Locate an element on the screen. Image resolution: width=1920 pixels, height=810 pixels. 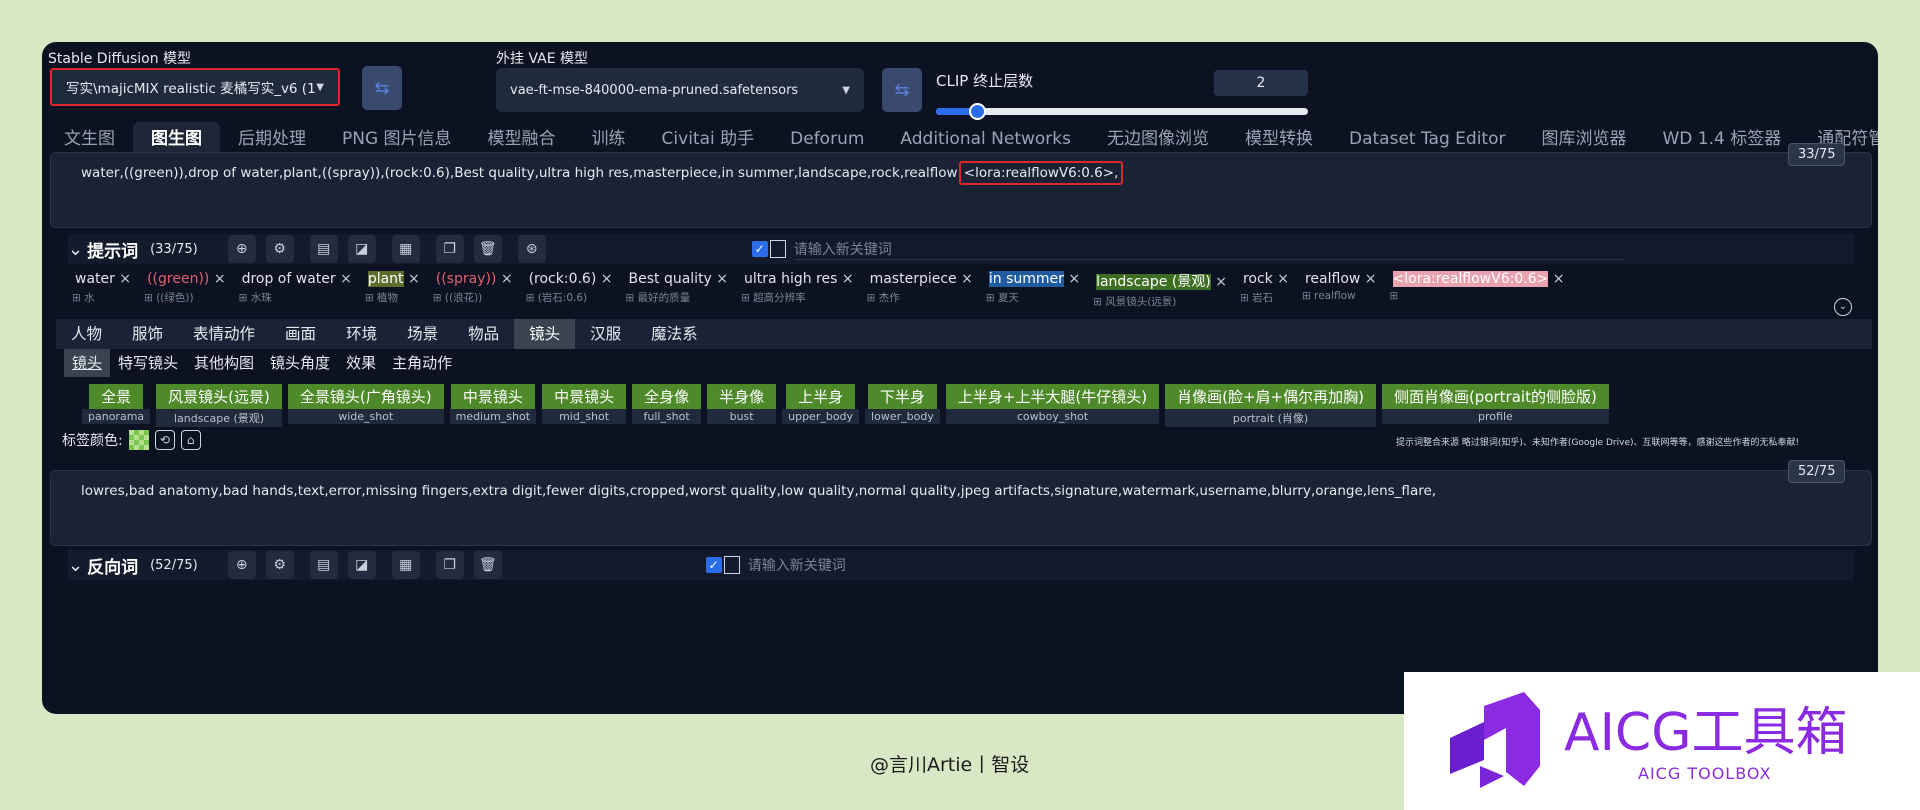
chip-label: ((spray)) × is located at coordinates (474, 279).